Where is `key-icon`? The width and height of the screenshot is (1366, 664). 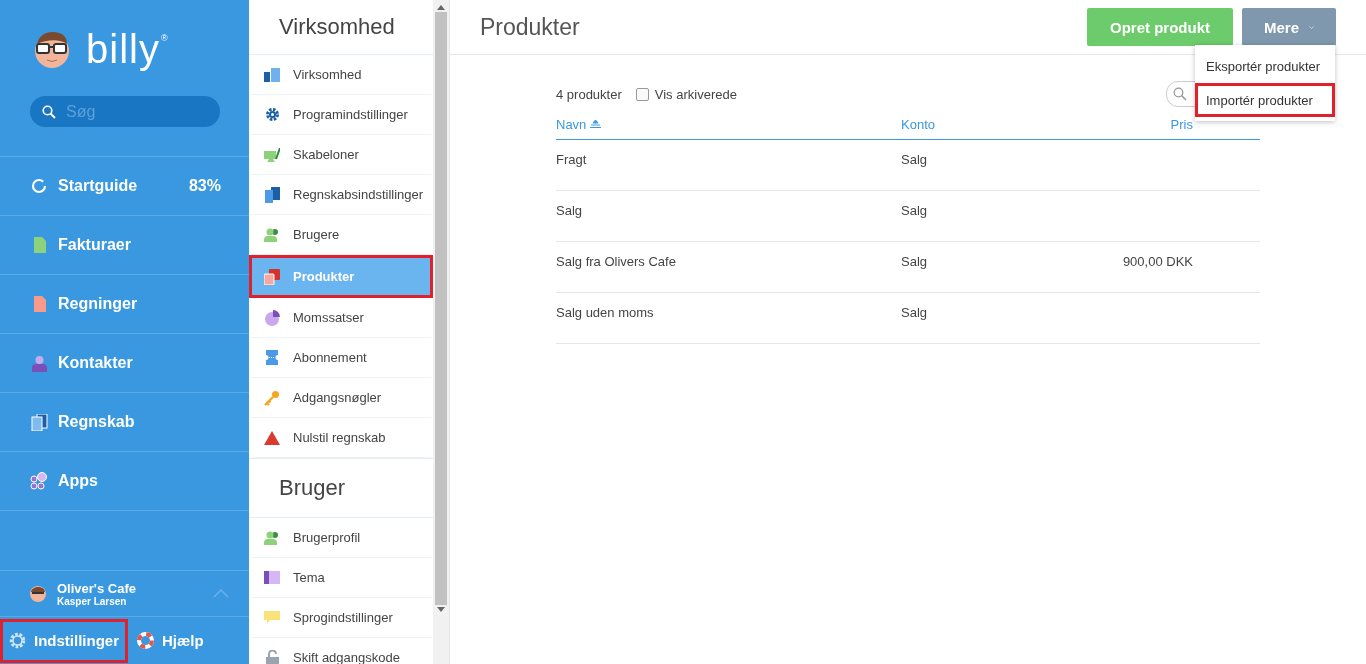 key-icon is located at coordinates (272, 397).